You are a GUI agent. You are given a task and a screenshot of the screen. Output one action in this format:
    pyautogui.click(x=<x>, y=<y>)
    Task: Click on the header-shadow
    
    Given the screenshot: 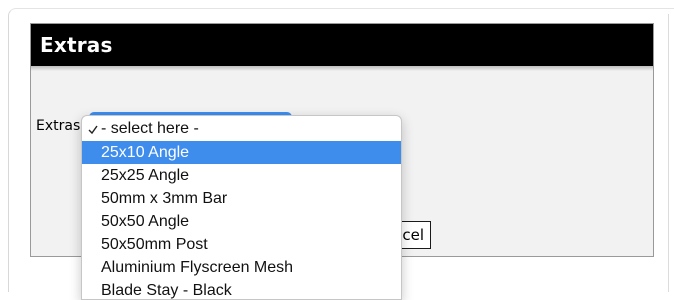 What is the action you would take?
    pyautogui.click(x=342, y=68)
    